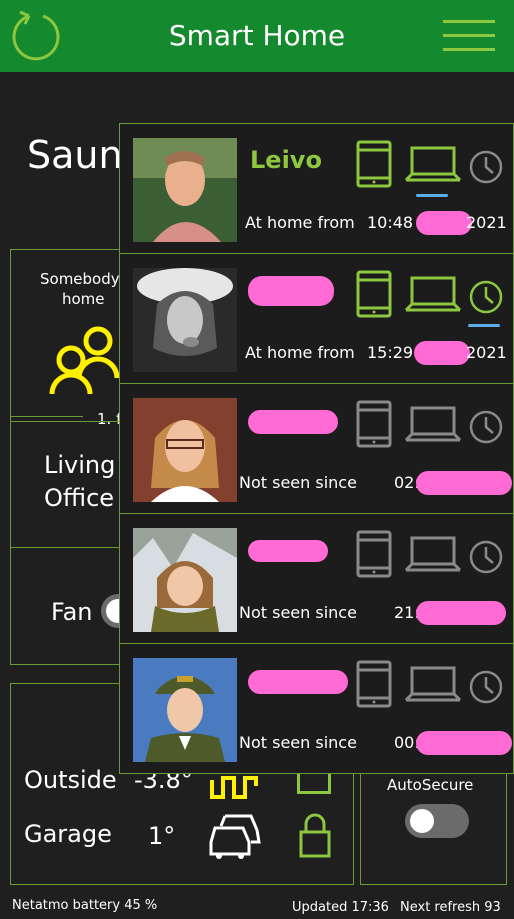 The image size is (514, 919). What do you see at coordinates (235, 836) in the screenshot?
I see `cars-icon` at bounding box center [235, 836].